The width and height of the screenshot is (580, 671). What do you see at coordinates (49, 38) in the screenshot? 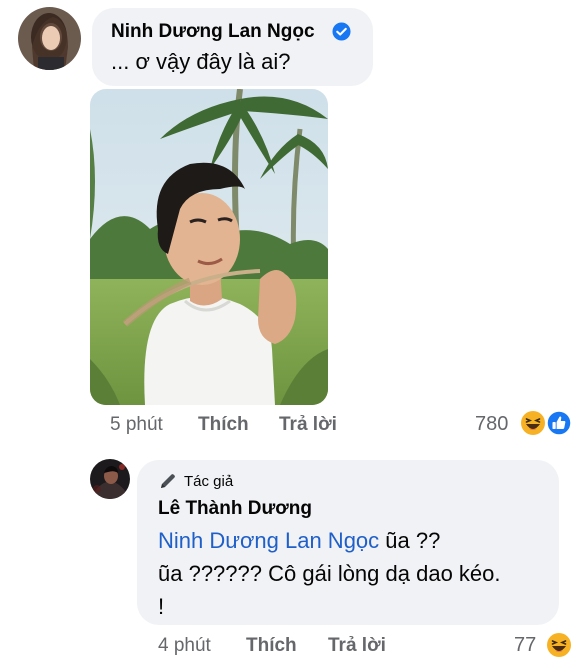
I see `avatar-lan-ngoc` at bounding box center [49, 38].